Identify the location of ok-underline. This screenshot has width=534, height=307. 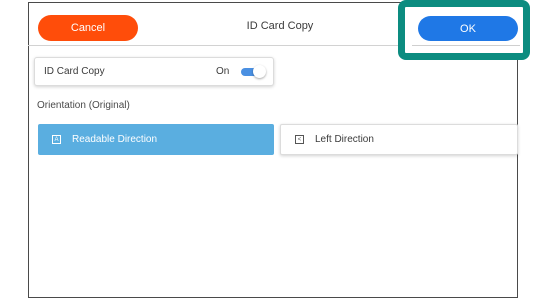
(466, 45).